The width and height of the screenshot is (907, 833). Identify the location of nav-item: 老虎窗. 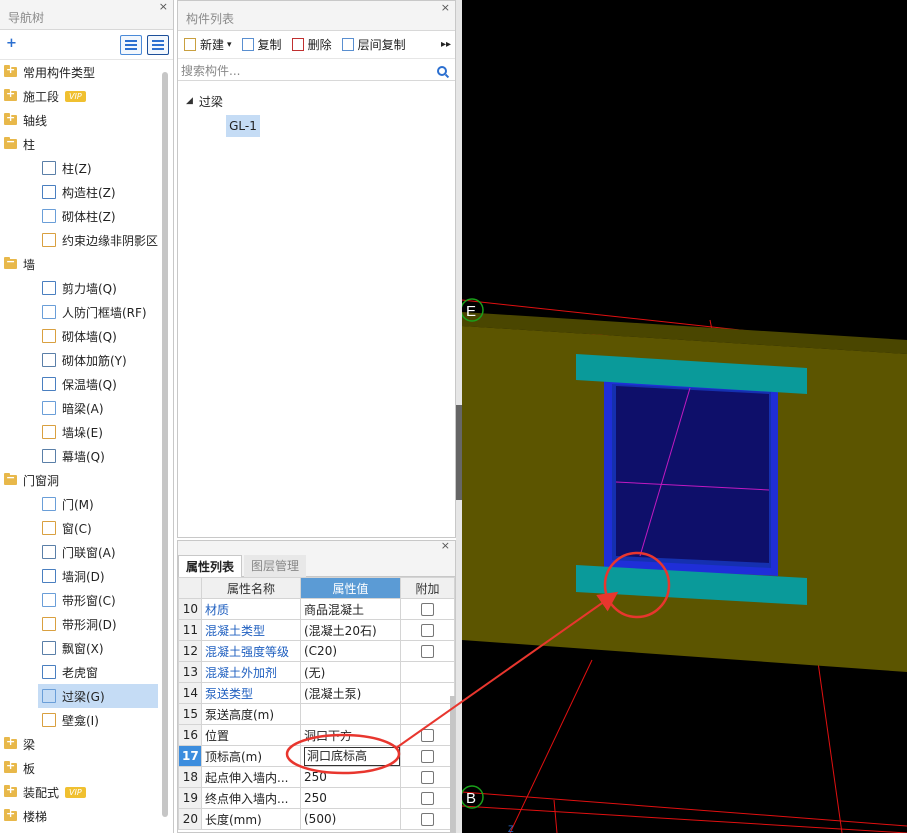
(80, 672).